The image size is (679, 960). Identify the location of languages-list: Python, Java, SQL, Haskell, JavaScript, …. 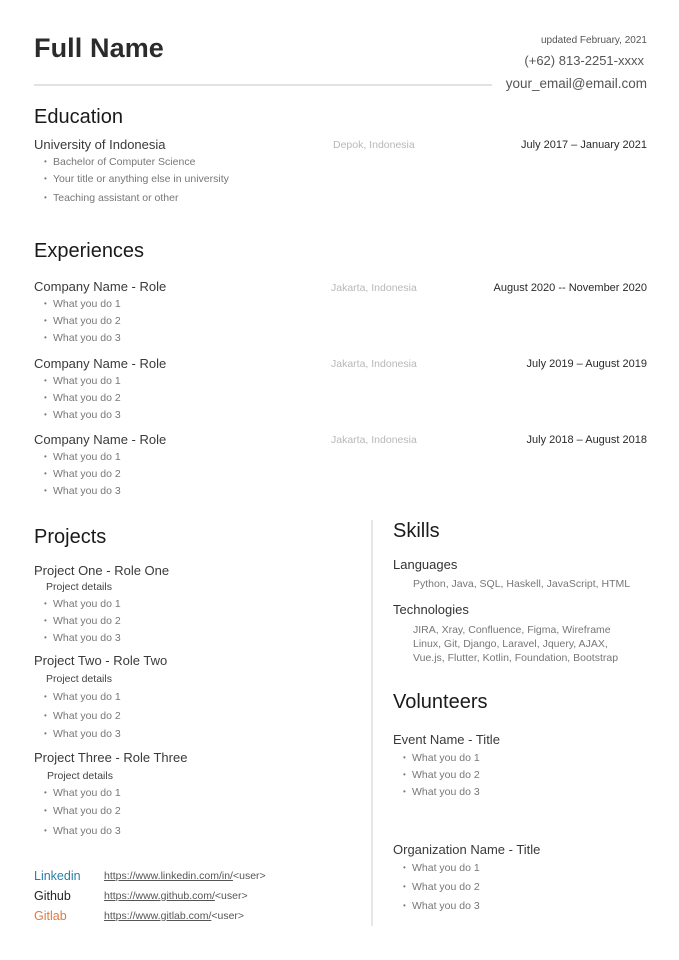
(522, 584).